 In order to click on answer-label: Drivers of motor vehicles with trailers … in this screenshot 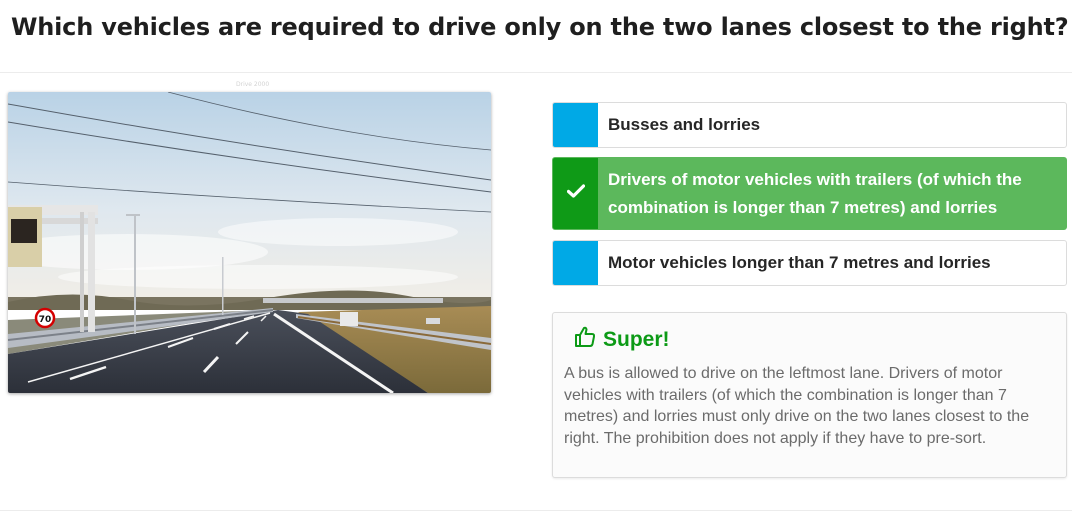, I will do `click(815, 193)`.